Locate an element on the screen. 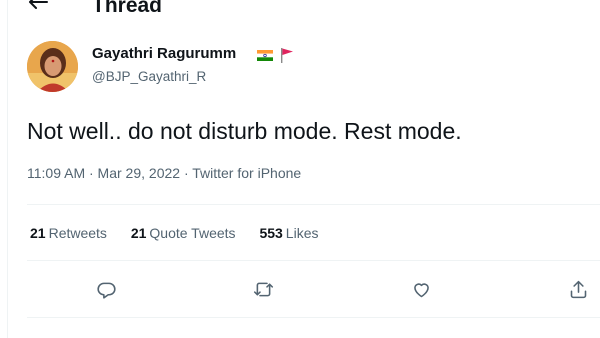 The width and height of the screenshot is (600, 338). tweet-stats: 21 Retweets 21 Quote Tweets 553 Likes is located at coordinates (184, 233).